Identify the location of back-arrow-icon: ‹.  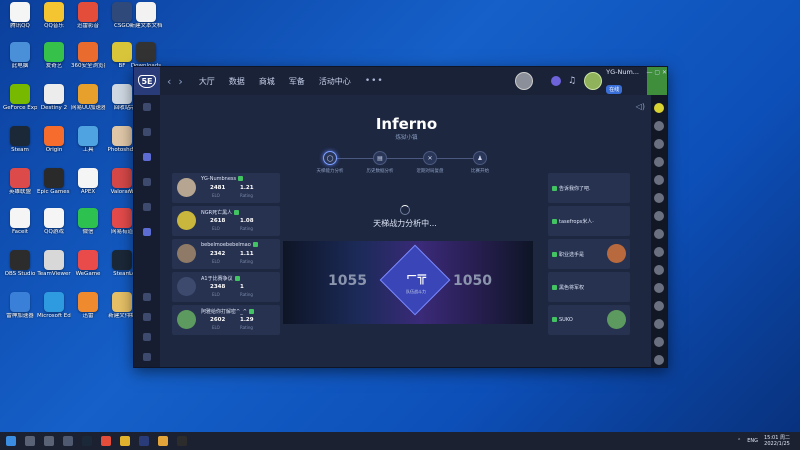
(169, 81).